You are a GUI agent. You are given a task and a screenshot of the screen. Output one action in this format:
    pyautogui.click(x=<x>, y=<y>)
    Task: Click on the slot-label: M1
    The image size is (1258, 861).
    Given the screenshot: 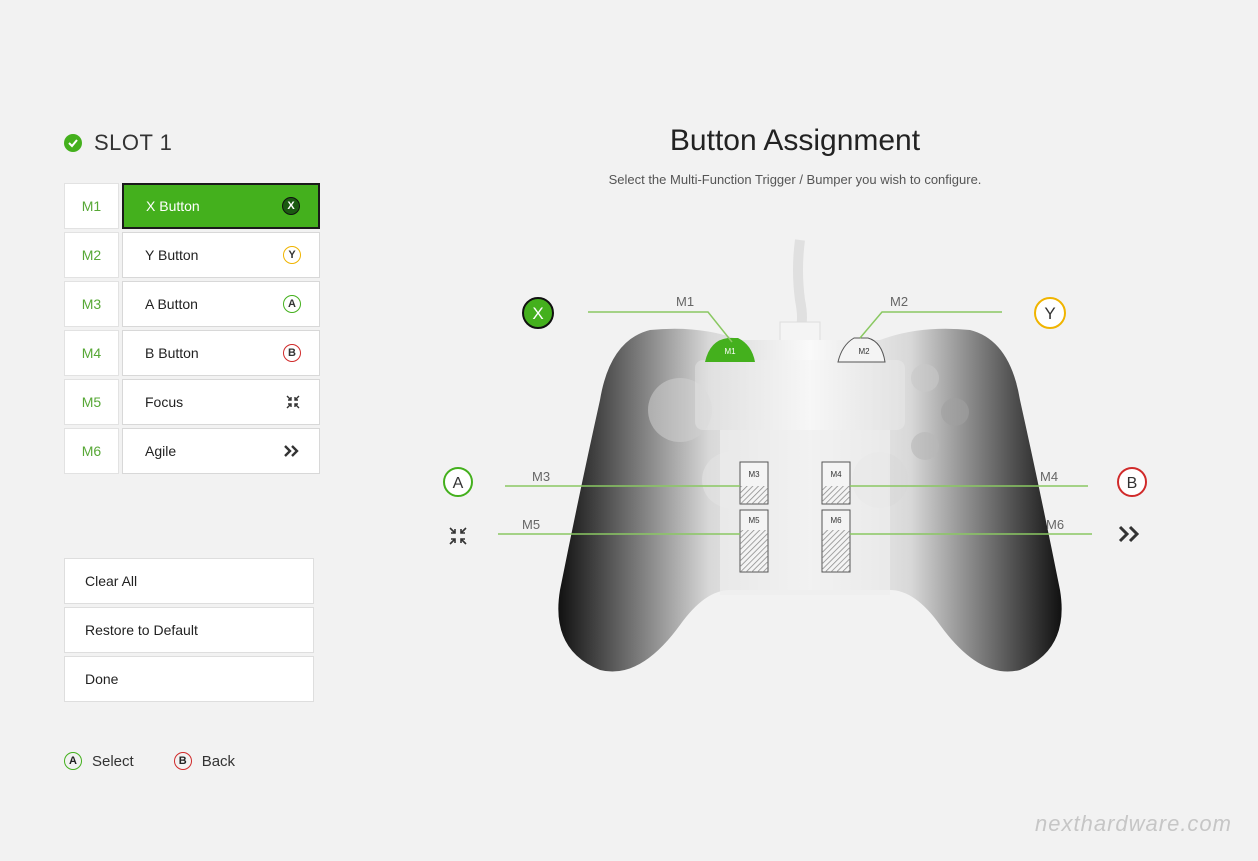 What is the action you would take?
    pyautogui.click(x=91, y=206)
    